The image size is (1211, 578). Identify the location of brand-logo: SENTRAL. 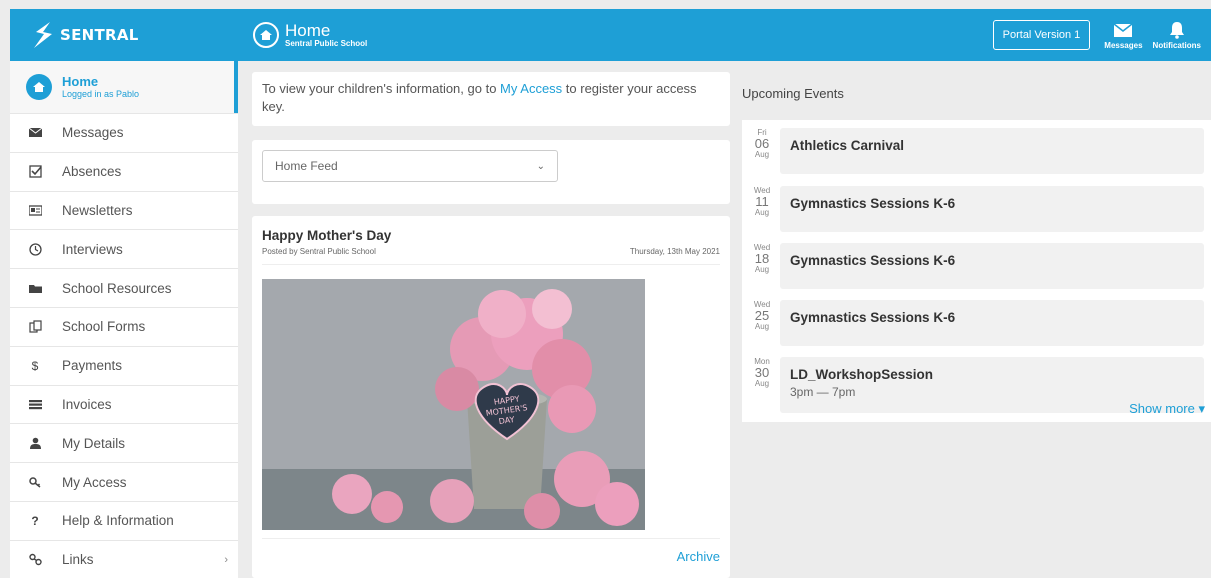
(124, 35).